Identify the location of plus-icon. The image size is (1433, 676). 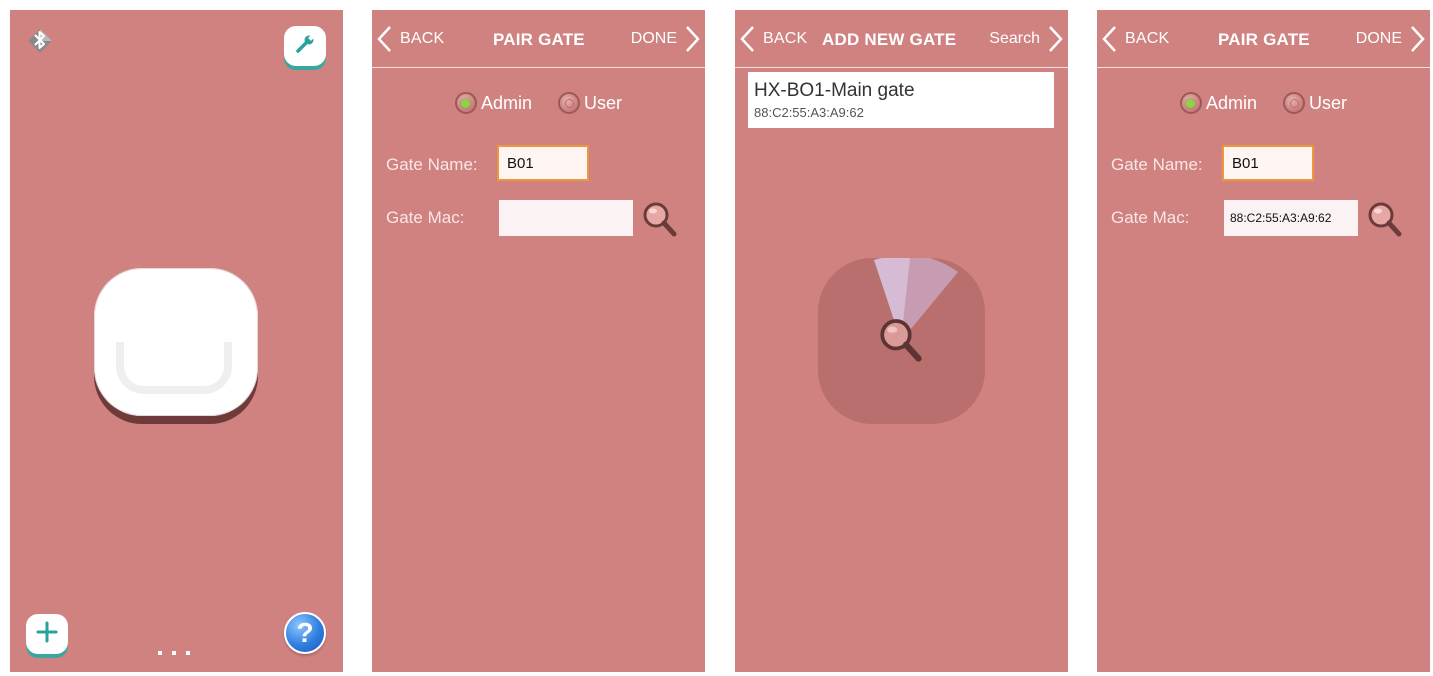
(47, 634).